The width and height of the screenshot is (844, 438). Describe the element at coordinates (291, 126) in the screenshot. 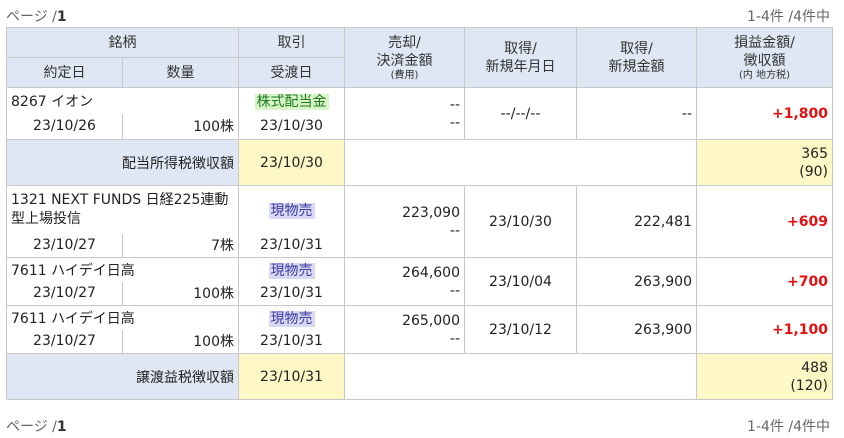

I see `settle-date: 23/10/30` at that location.